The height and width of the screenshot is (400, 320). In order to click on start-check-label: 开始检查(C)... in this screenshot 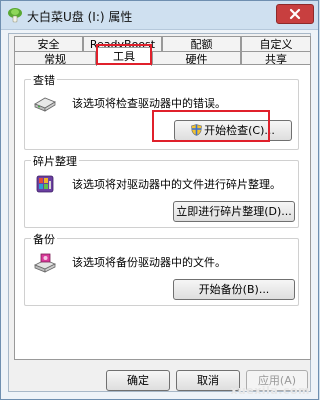, I will do `click(239, 130)`.